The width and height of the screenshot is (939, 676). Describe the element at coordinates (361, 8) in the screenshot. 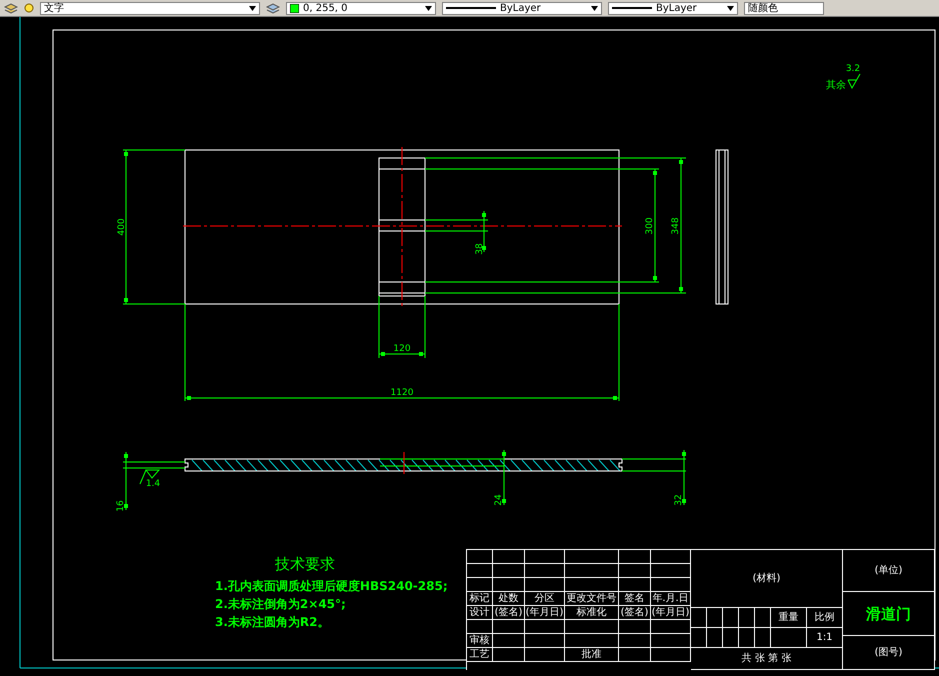

I see `color-dropdown: 0, 255, 0` at that location.